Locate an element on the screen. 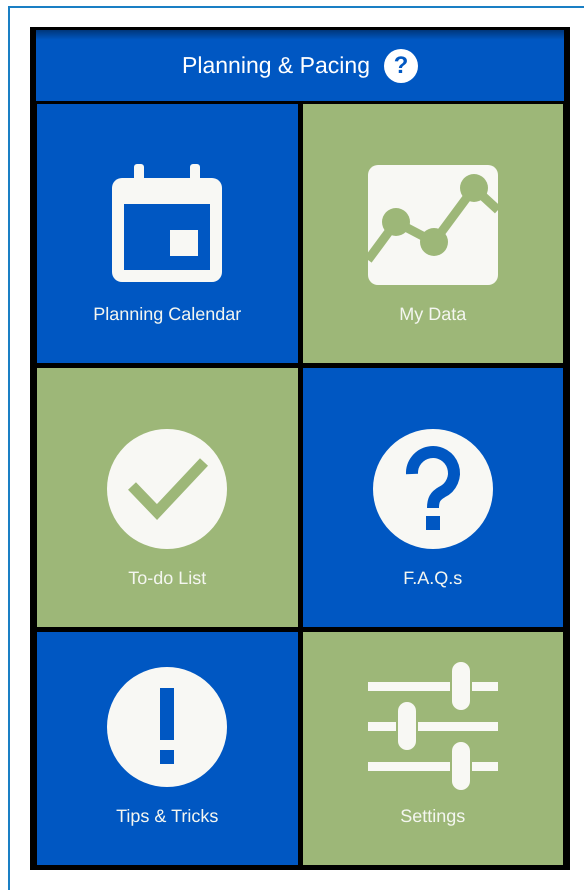 This screenshot has height=890, width=584. menu-tile: Planning Calendar is located at coordinates (167, 233).